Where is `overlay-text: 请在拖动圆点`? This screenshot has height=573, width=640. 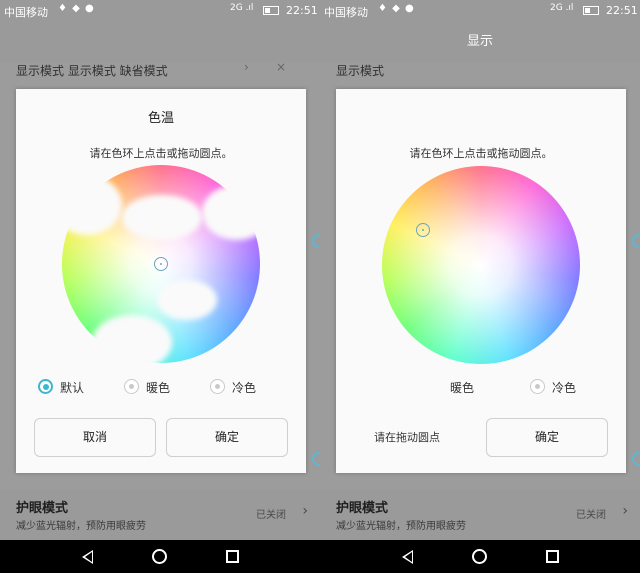
overlay-text: 请在拖动圆点 is located at coordinates (407, 437).